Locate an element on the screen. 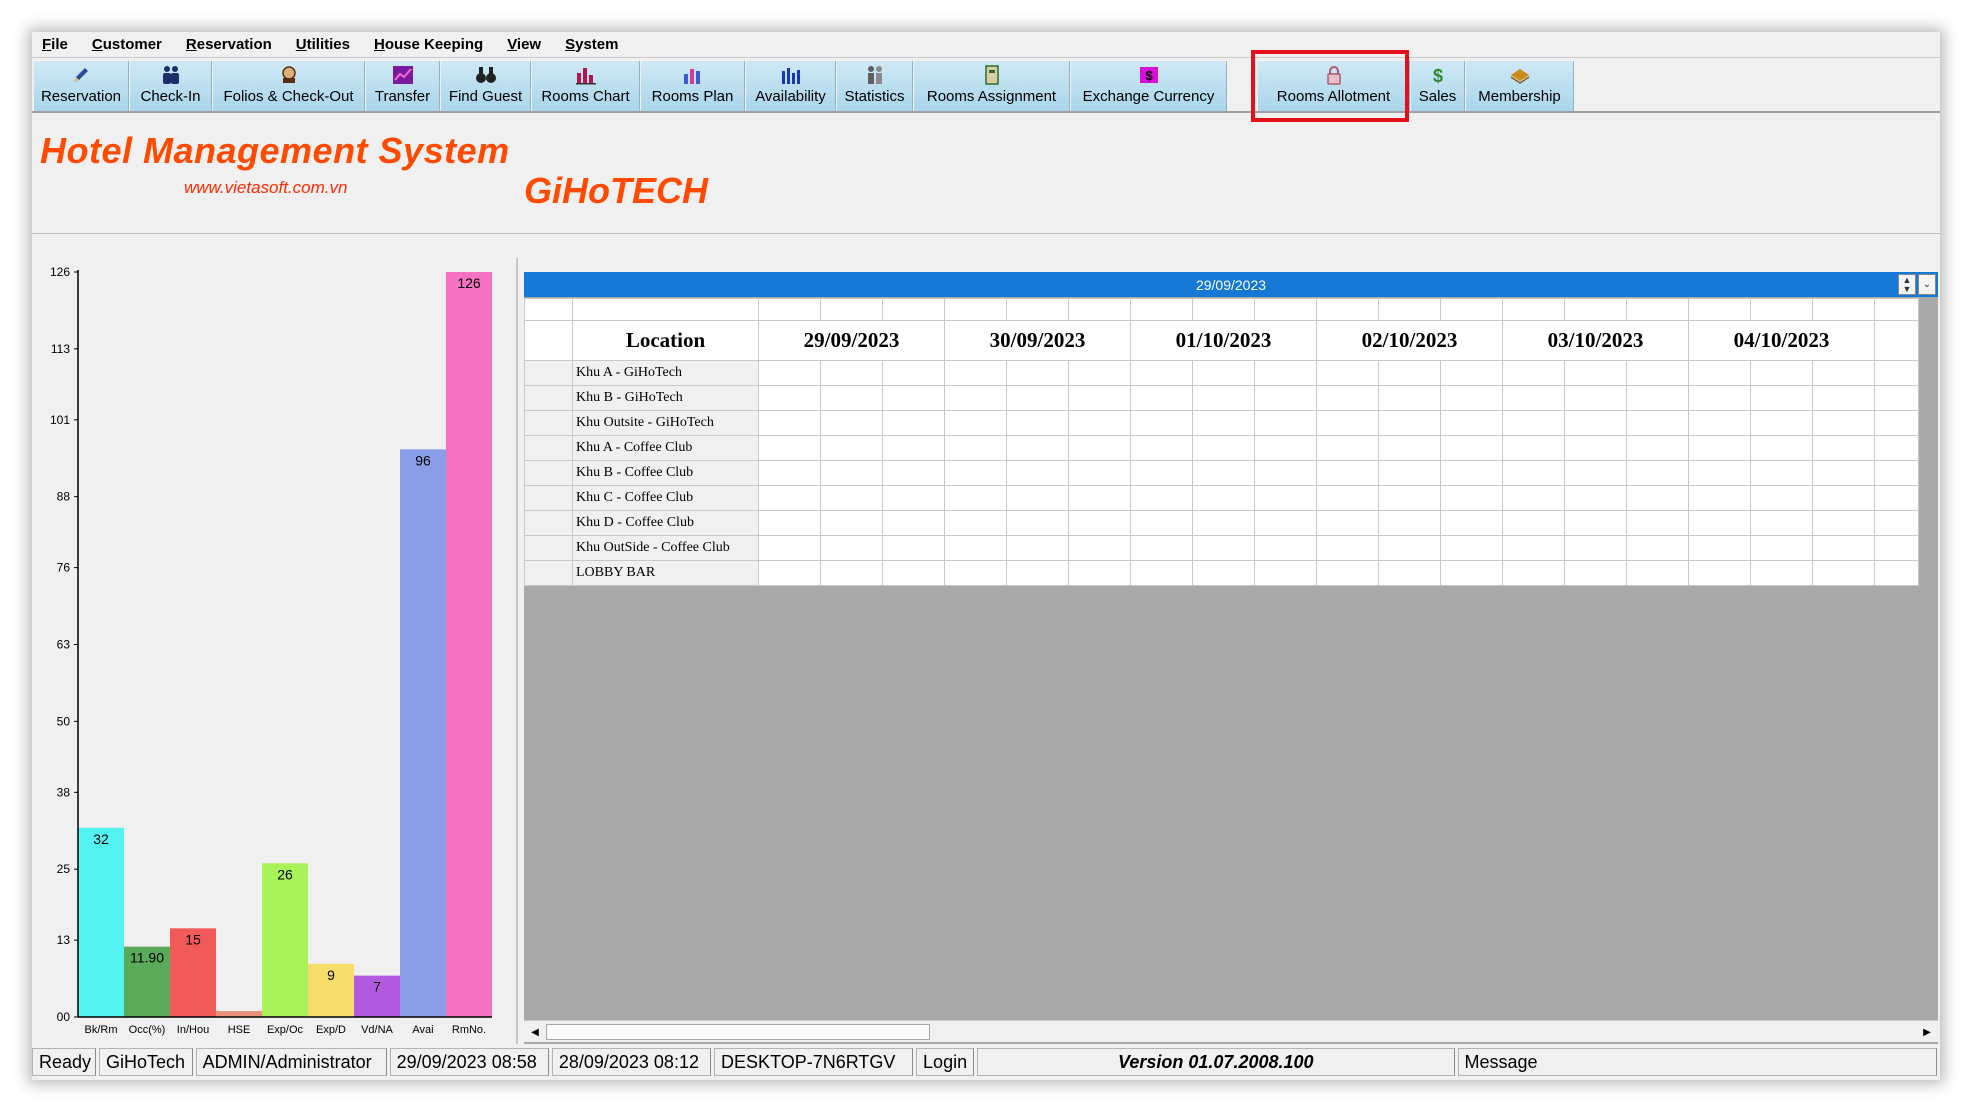  exchange-currency-button: $ Exchange Currency is located at coordinates (1149, 86).